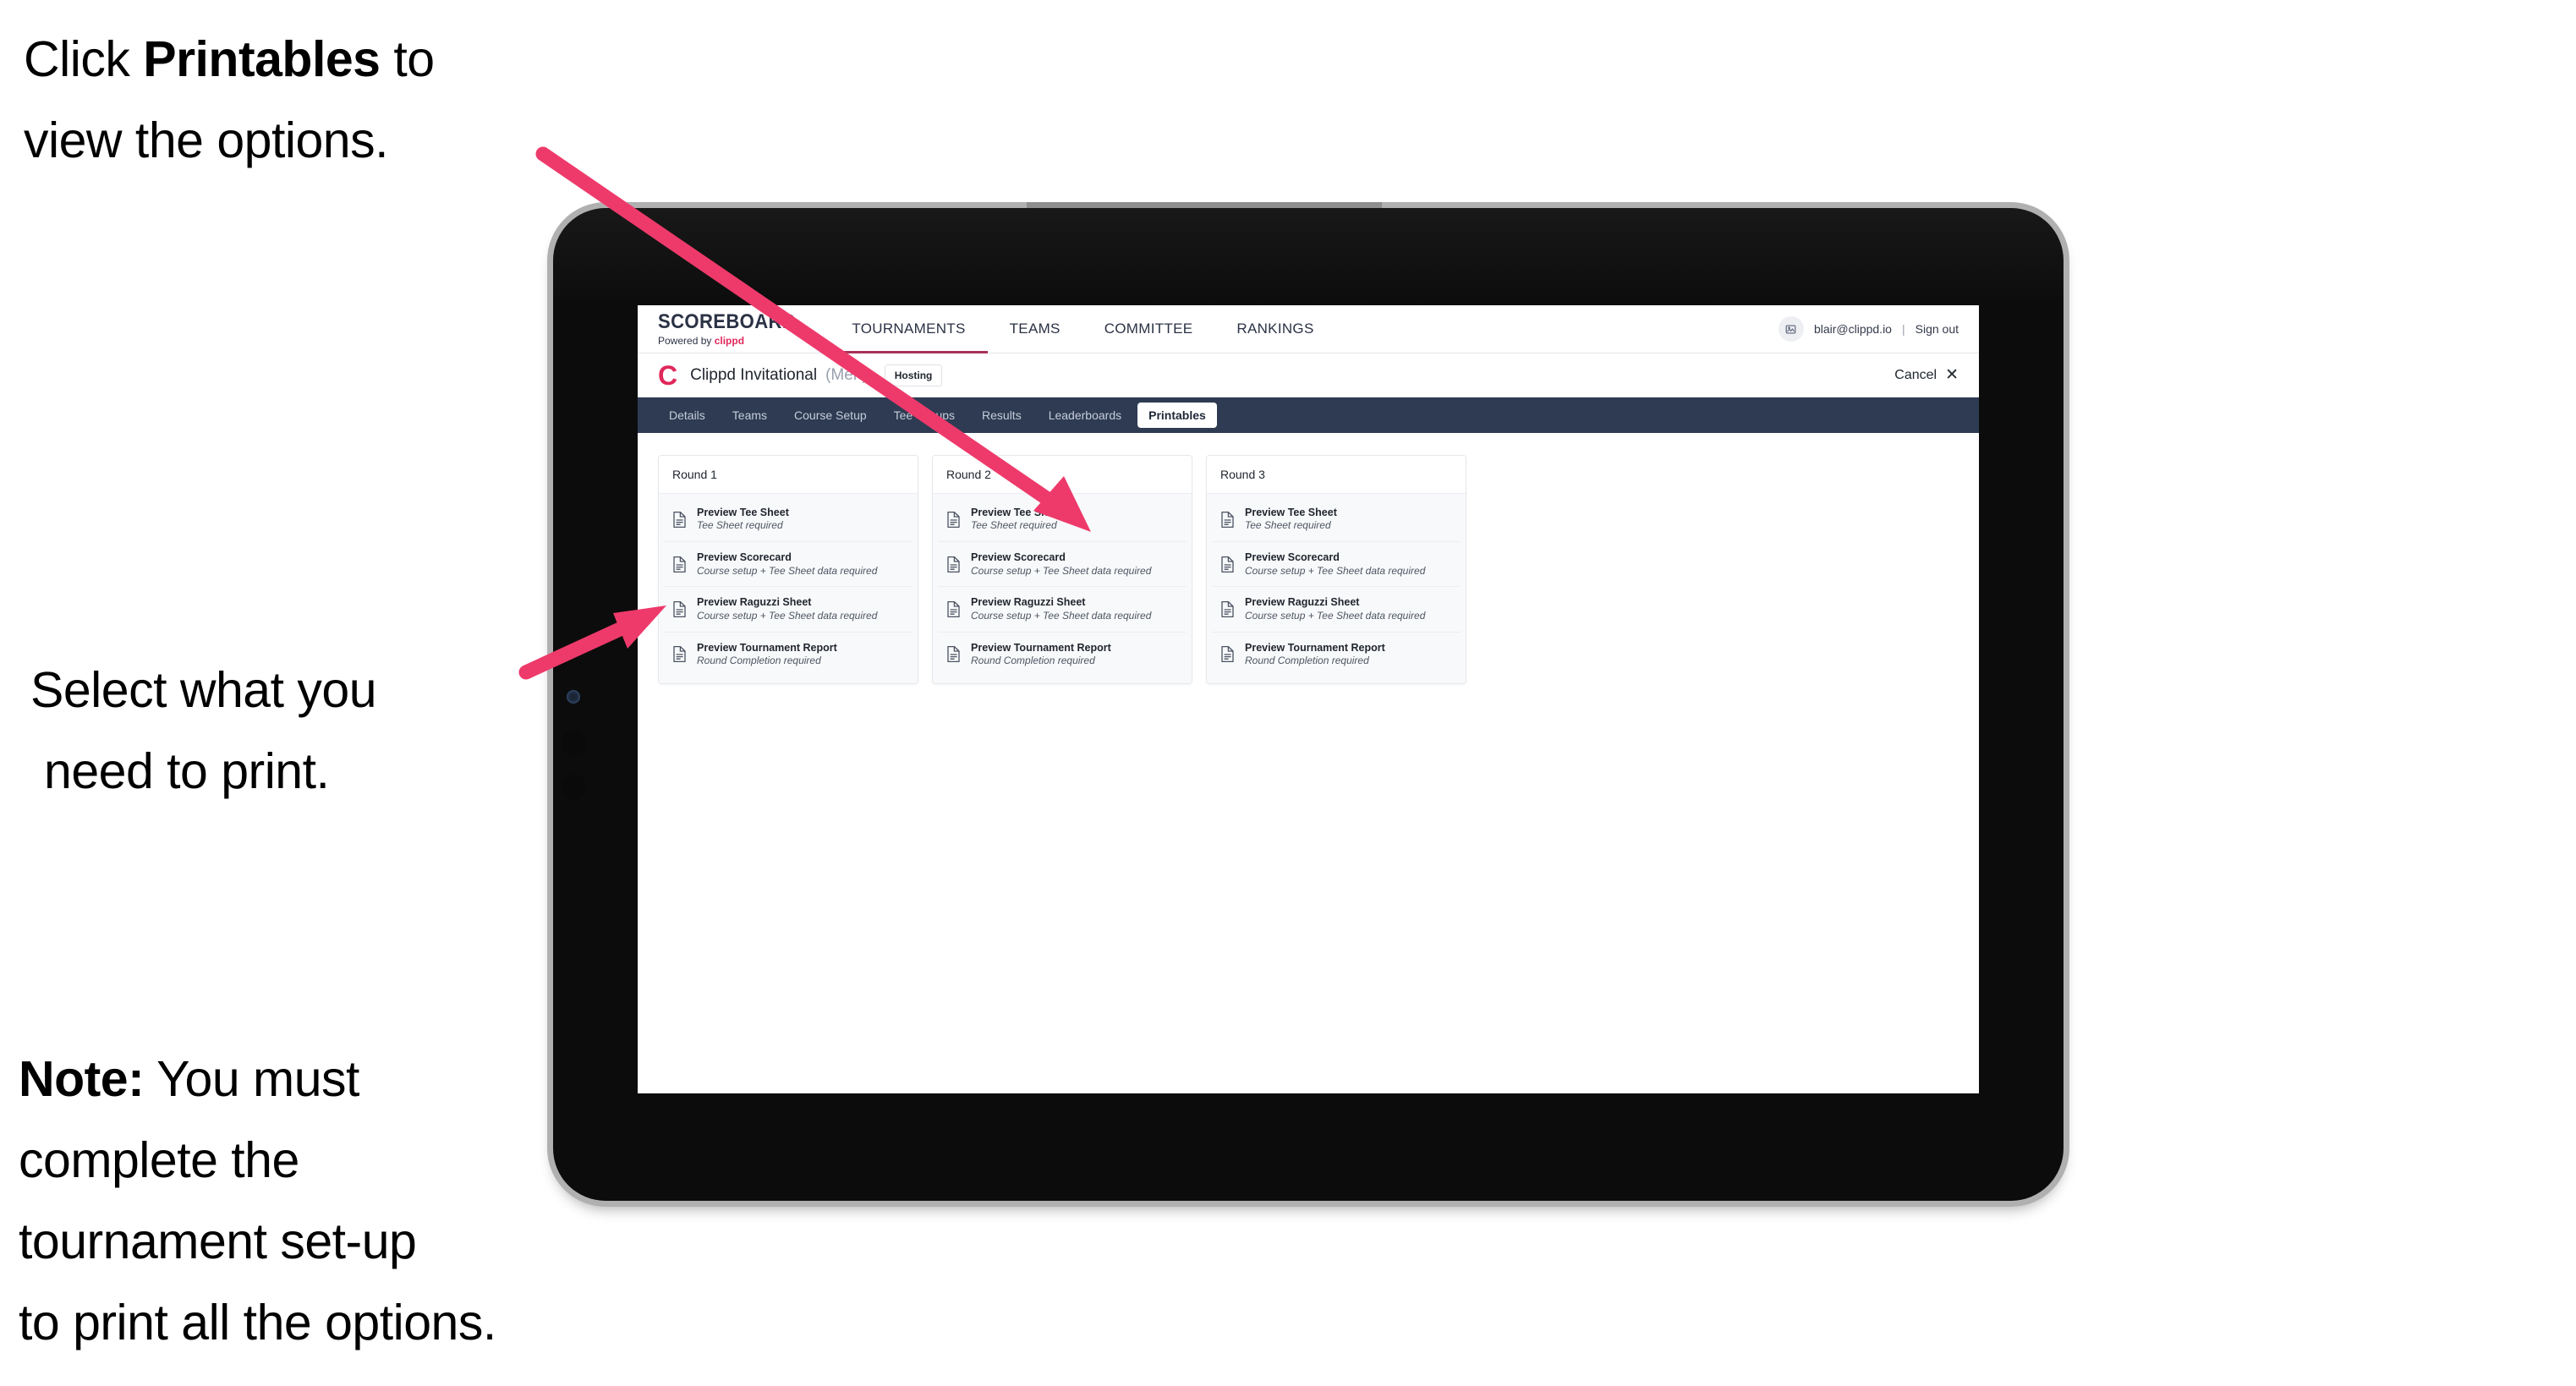  What do you see at coordinates (407, 59) in the screenshot?
I see `callout-1-post: to` at bounding box center [407, 59].